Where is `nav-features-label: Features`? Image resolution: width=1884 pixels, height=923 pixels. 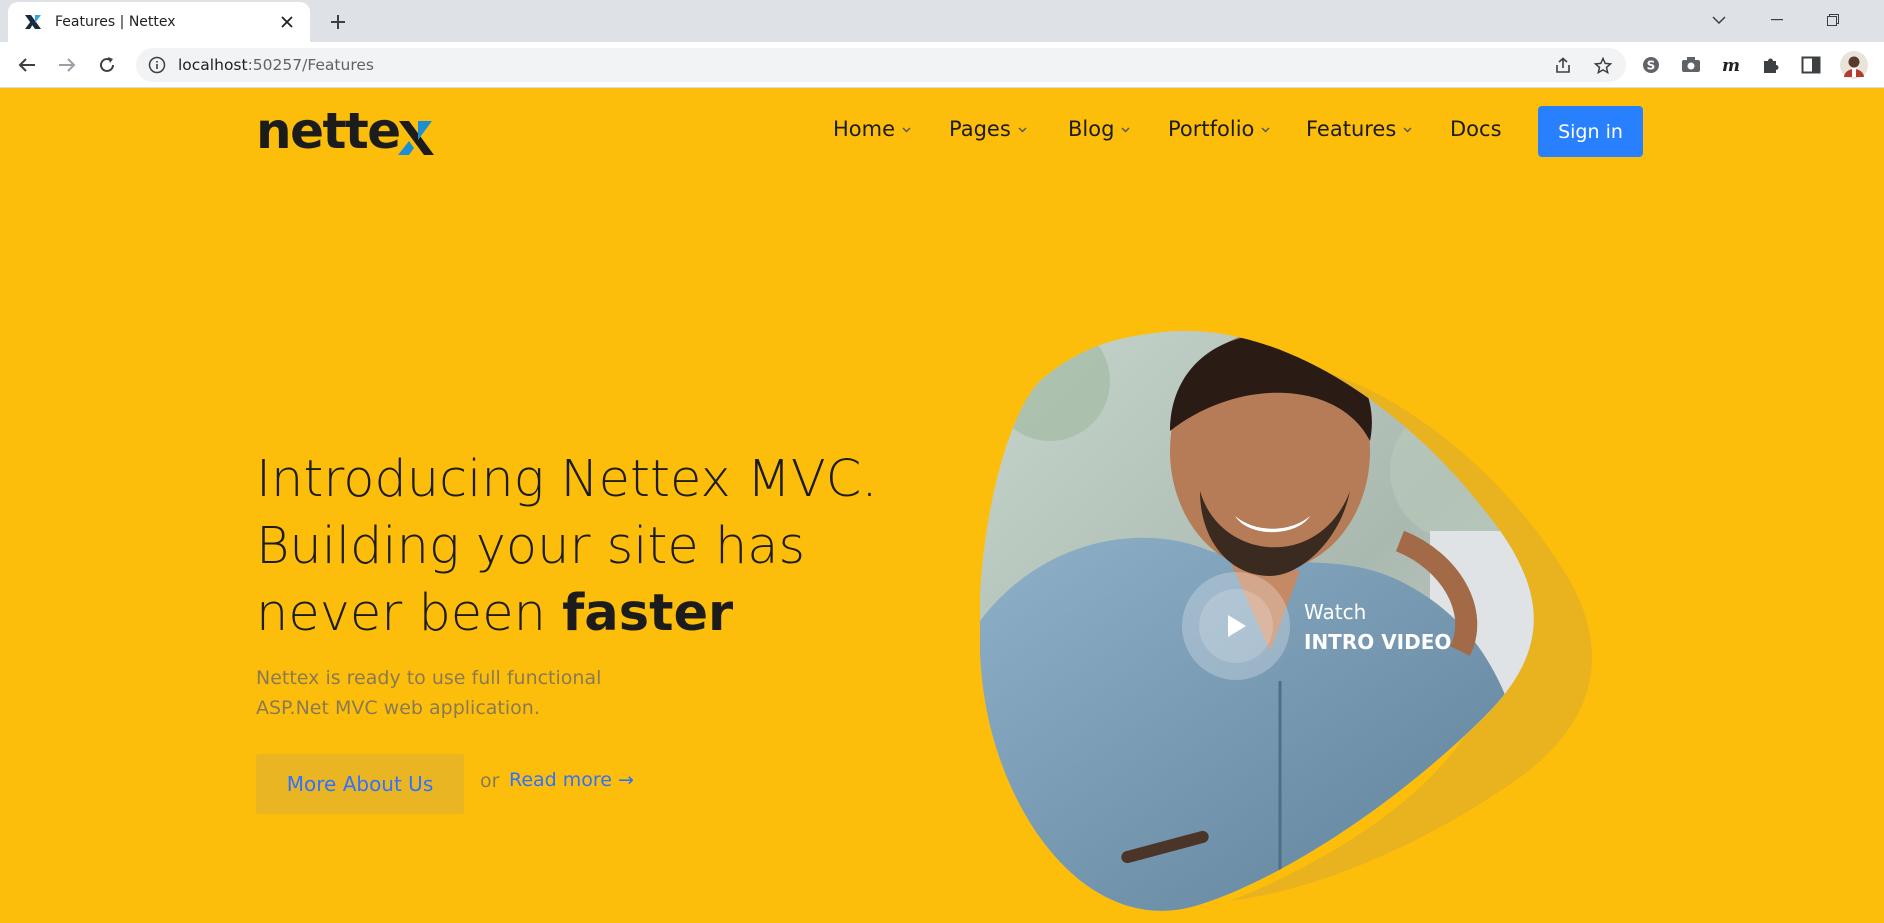 nav-features-label: Features is located at coordinates (1351, 129).